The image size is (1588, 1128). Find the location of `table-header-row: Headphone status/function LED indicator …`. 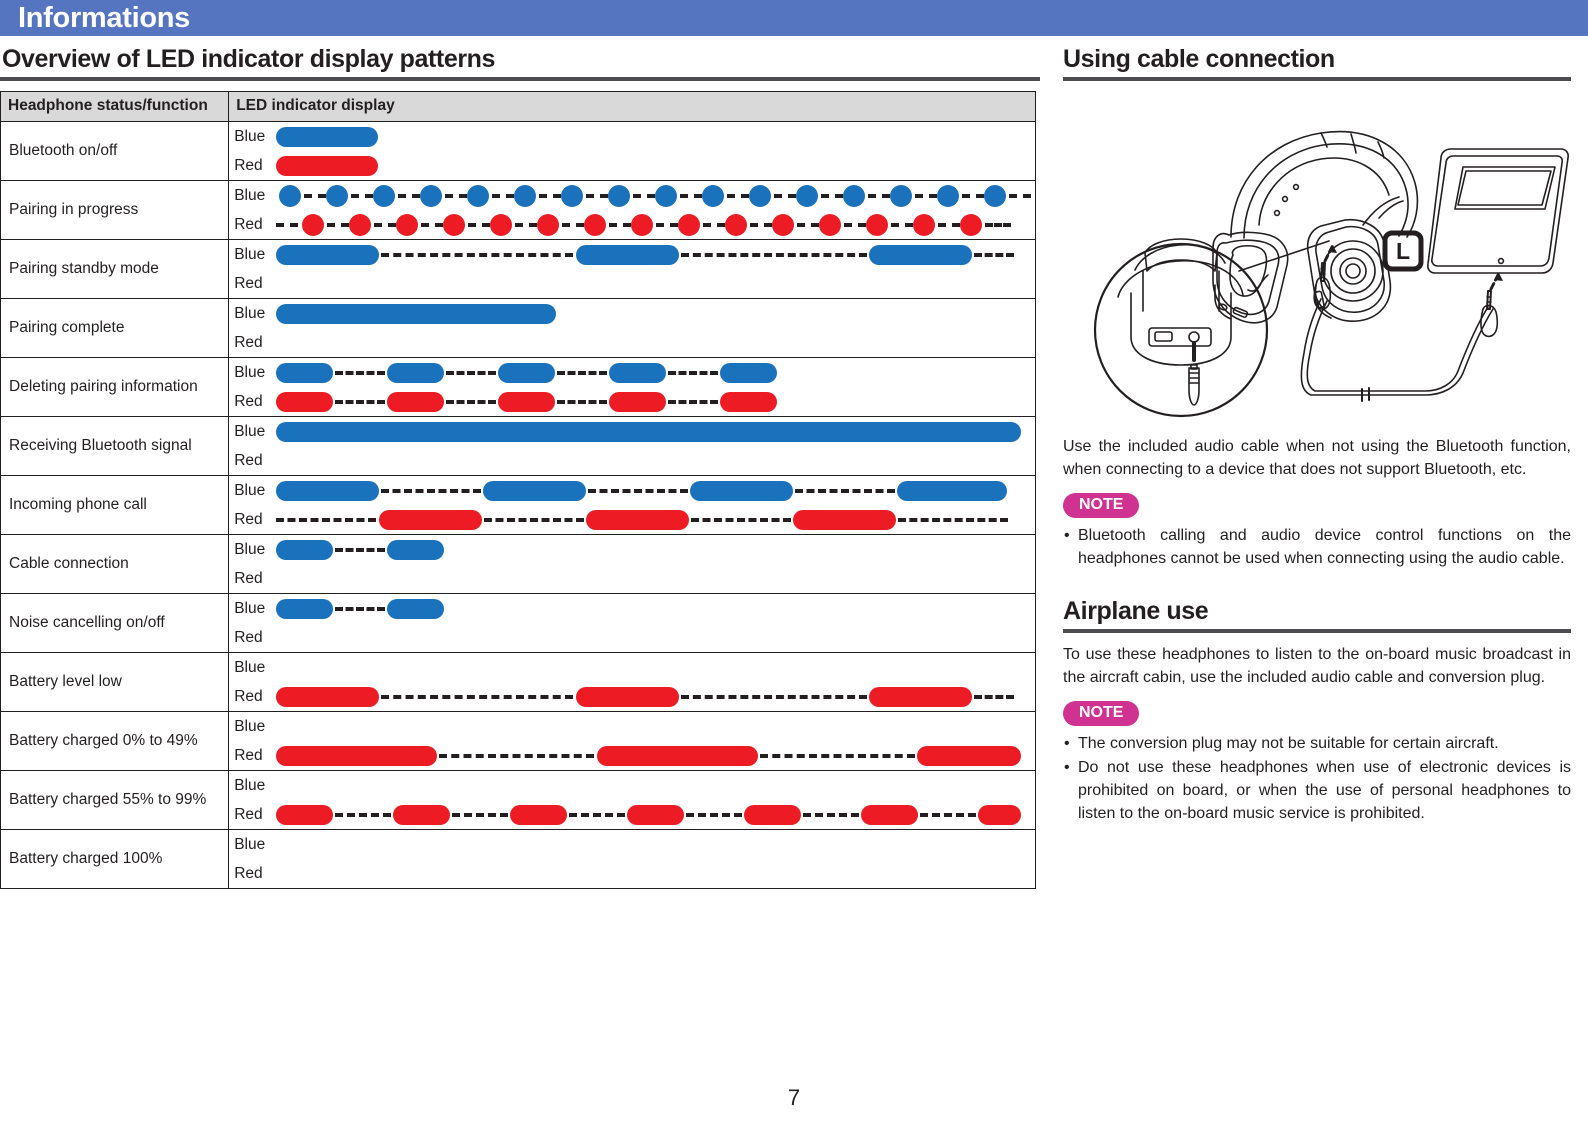

table-header-row: Headphone status/function LED indicator … is located at coordinates (518, 106).